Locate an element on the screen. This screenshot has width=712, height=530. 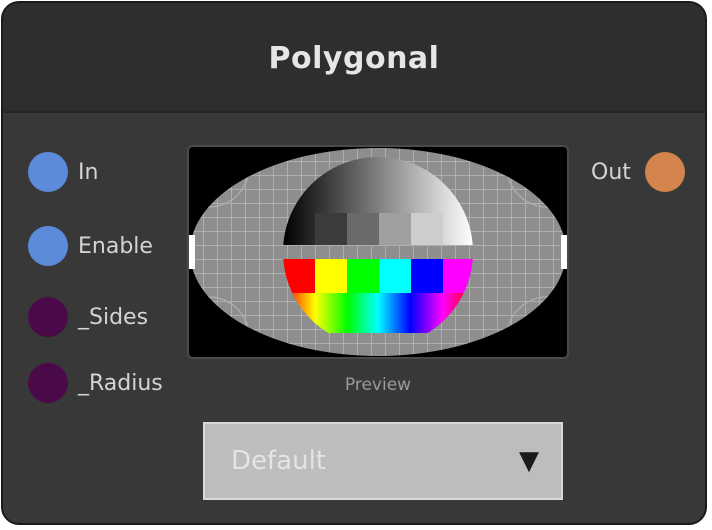
dropdown-selected-value: Default is located at coordinates (278, 461).